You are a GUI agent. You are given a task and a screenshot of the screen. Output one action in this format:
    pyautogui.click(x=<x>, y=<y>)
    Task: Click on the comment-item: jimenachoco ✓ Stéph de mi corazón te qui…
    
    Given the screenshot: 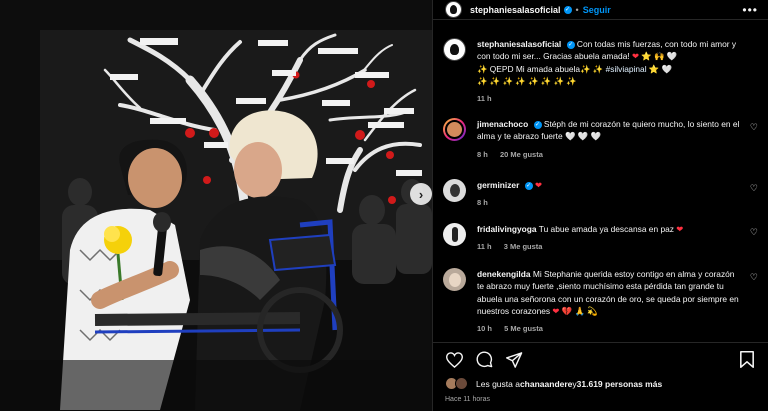 What is the action you would take?
    pyautogui.click(x=600, y=139)
    